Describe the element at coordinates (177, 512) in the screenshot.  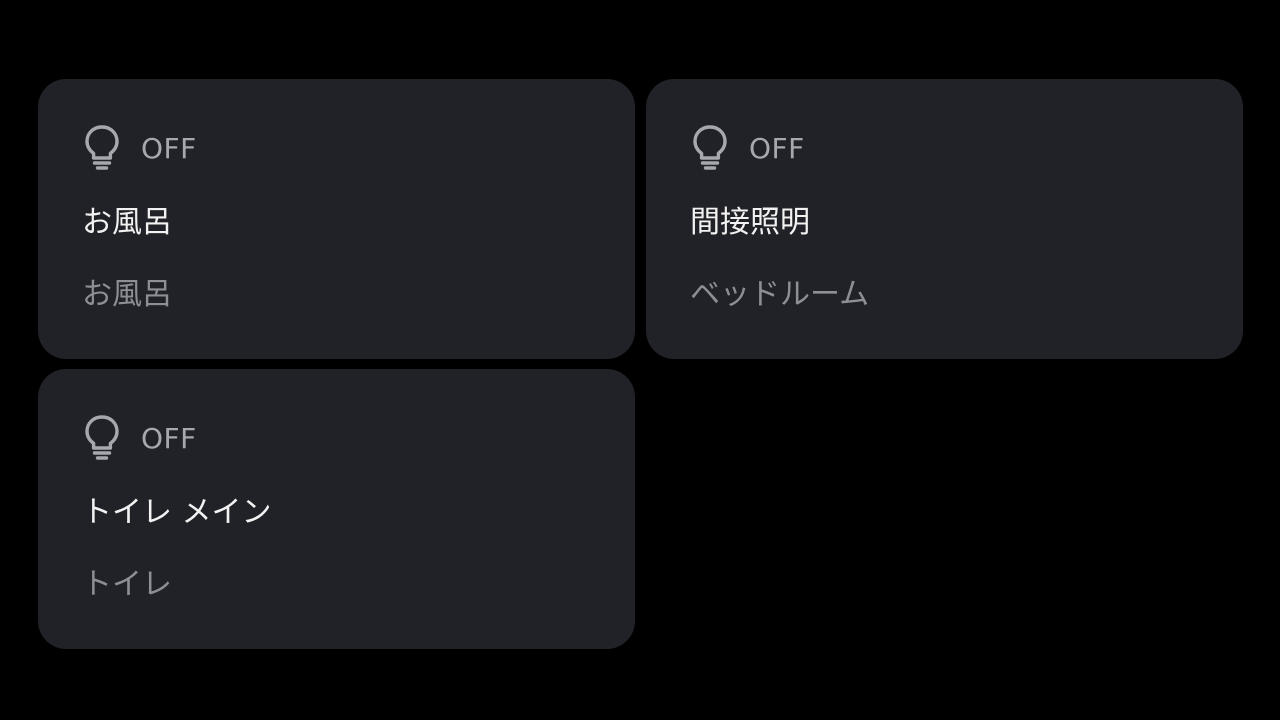
I see `tile-device-name: トイレ メイン` at that location.